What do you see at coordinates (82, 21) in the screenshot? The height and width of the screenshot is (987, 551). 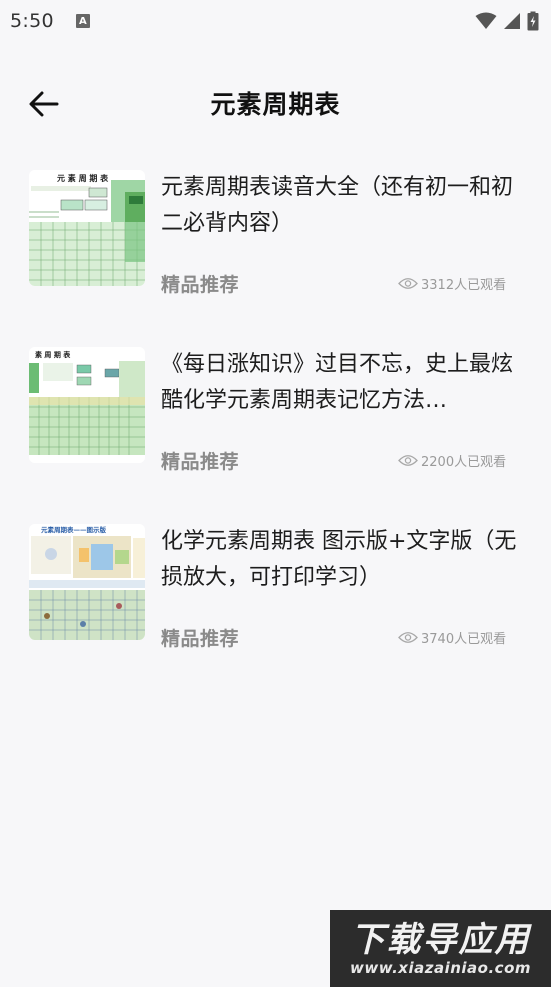 I see `notification-icon: A` at bounding box center [82, 21].